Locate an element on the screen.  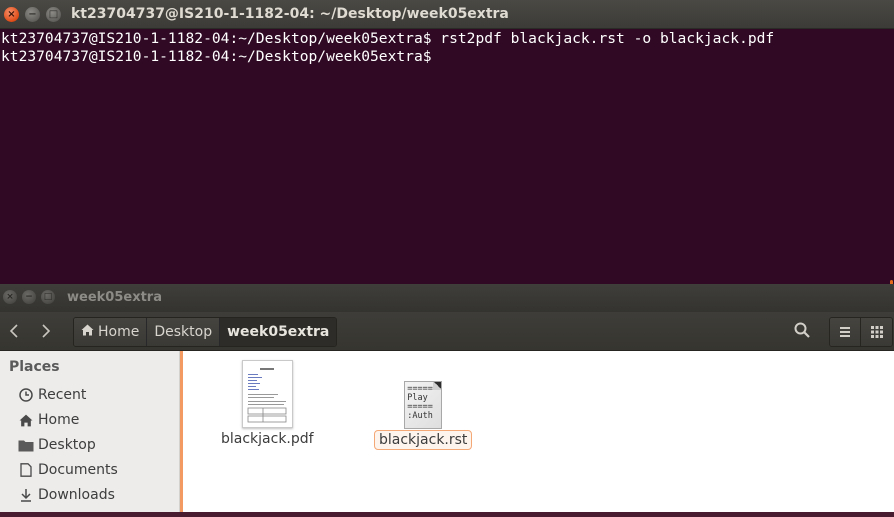
minimize-button: − is located at coordinates (32, 14).